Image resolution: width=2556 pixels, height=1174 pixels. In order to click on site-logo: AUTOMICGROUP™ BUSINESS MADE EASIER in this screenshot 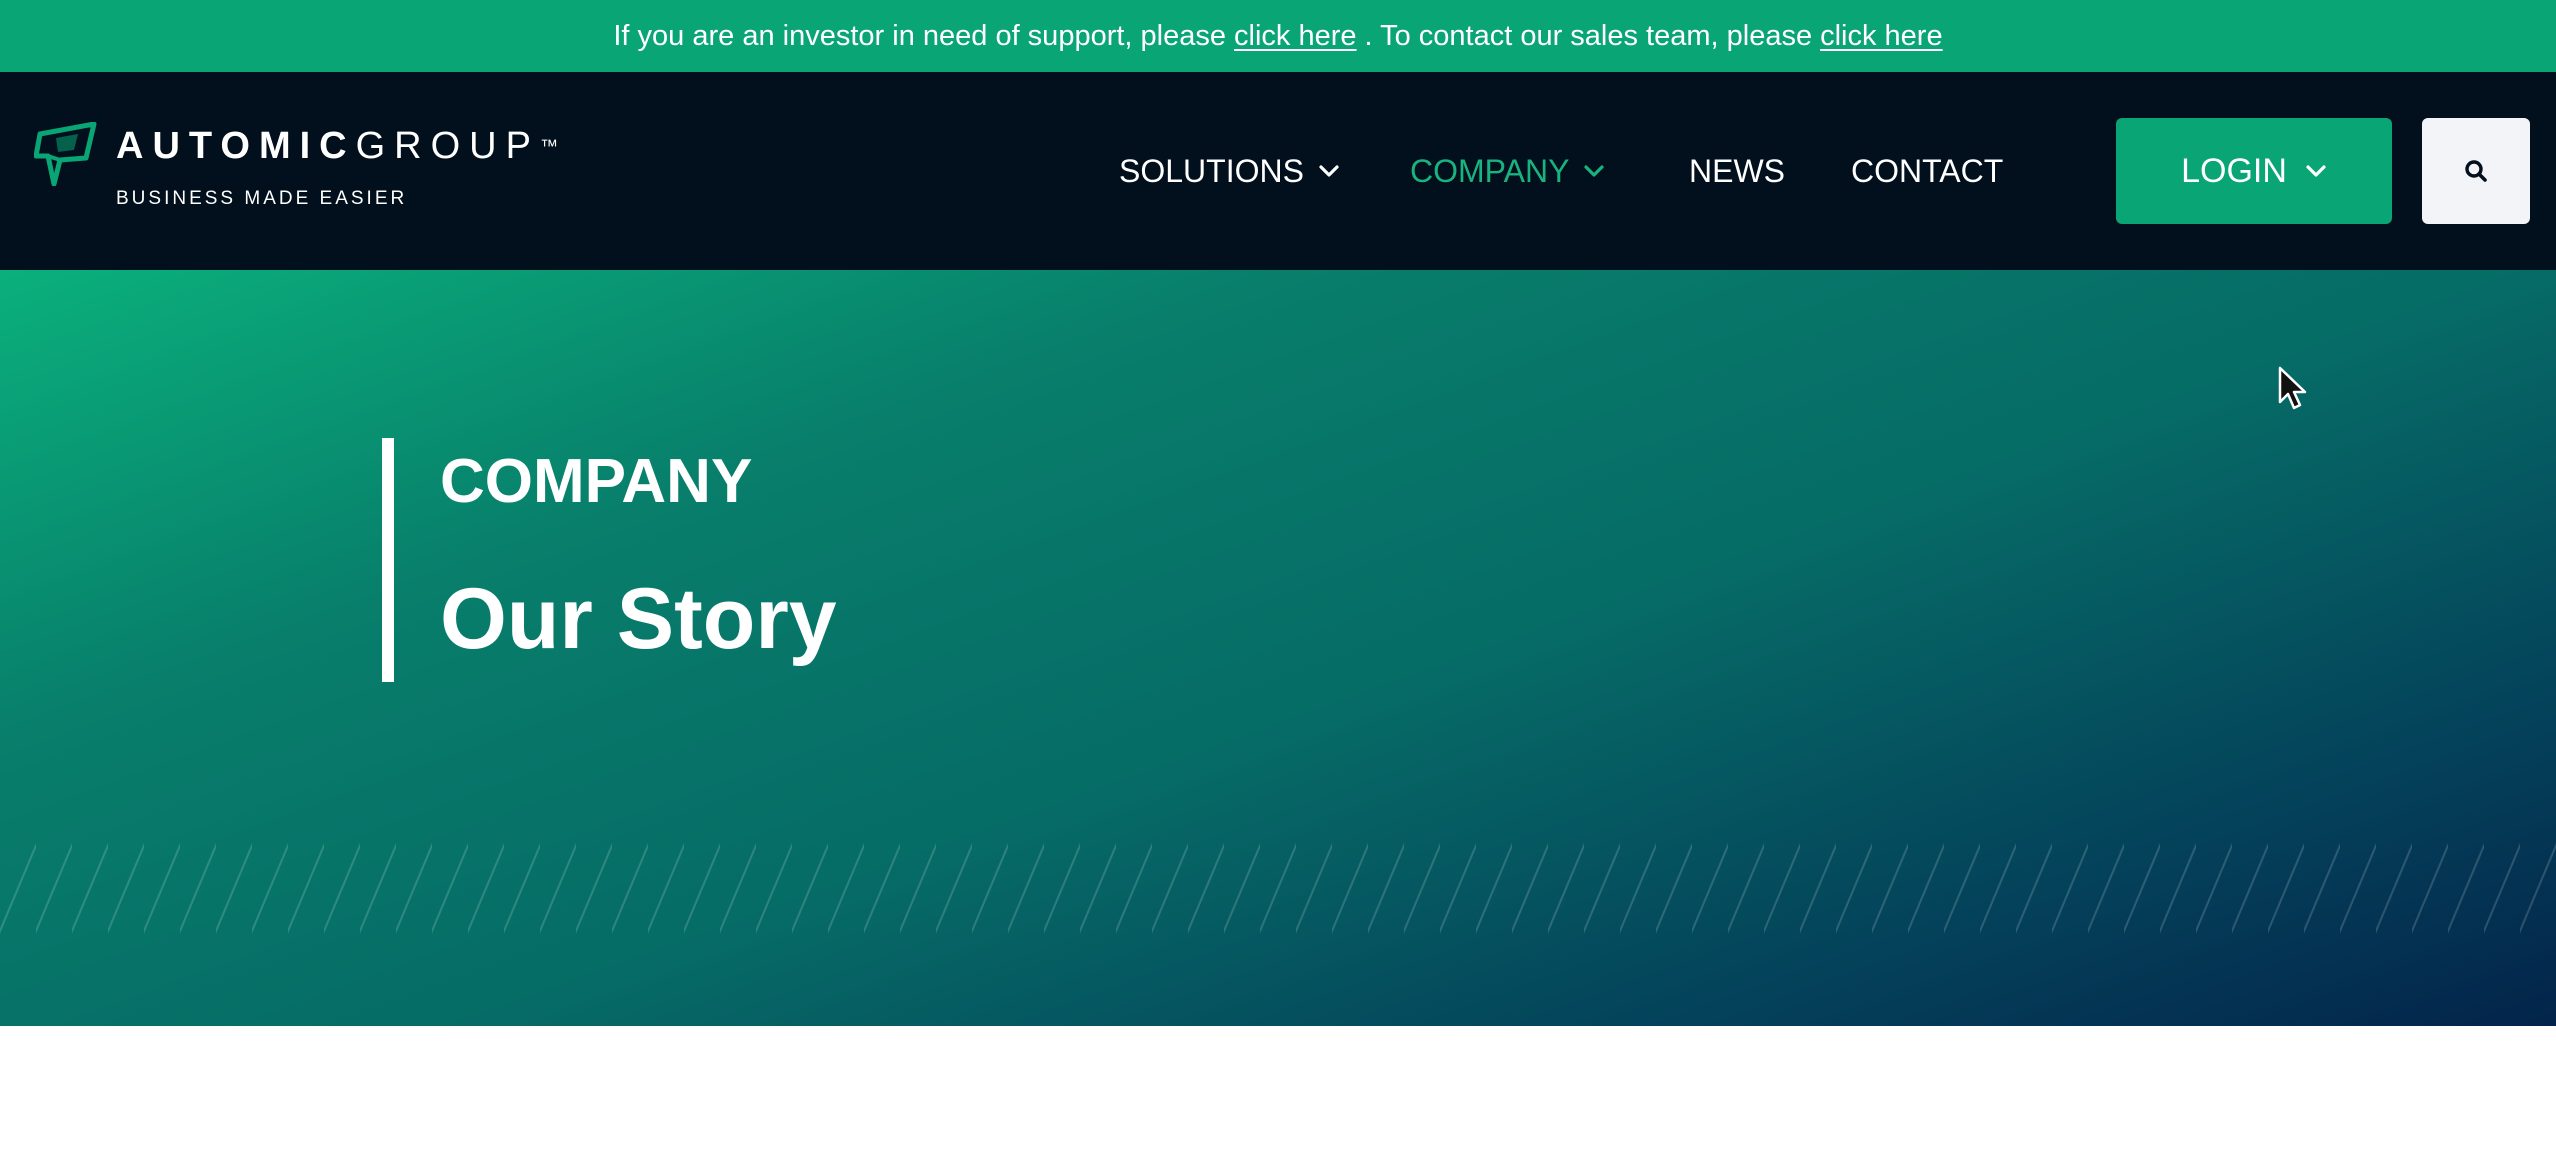, I will do `click(334, 177)`.